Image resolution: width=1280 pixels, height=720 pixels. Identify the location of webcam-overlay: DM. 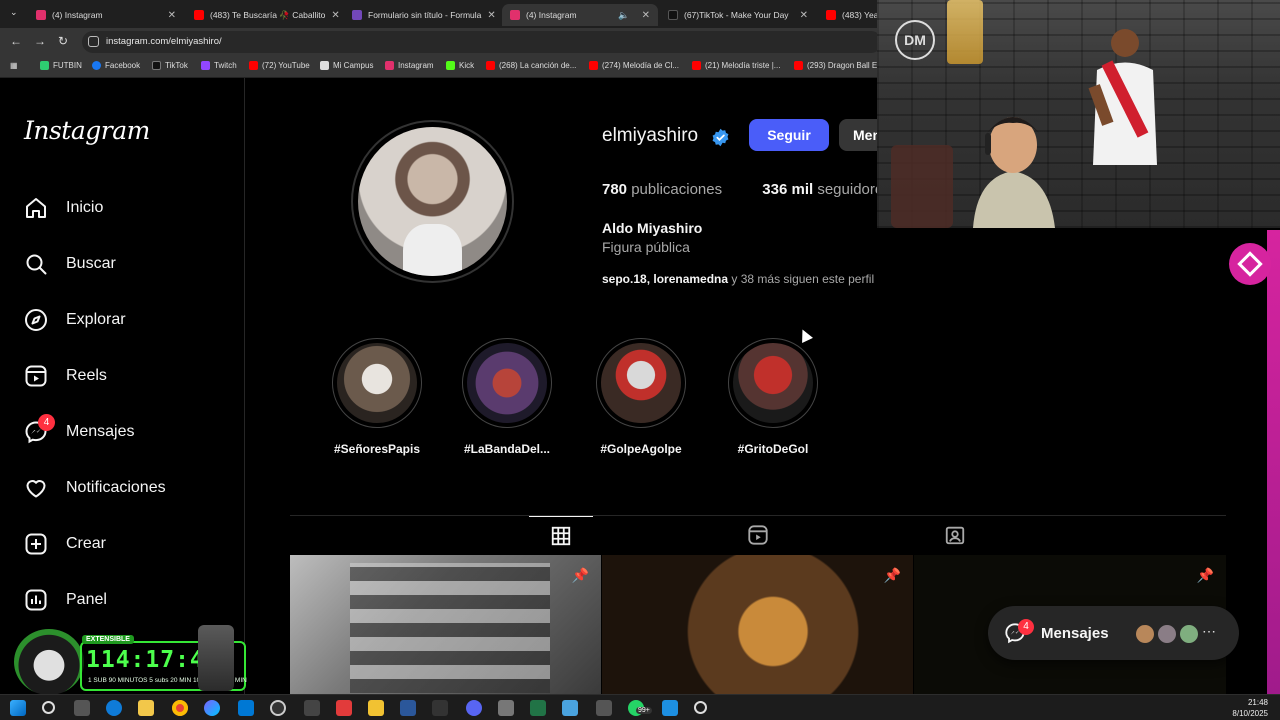
(1078, 114).